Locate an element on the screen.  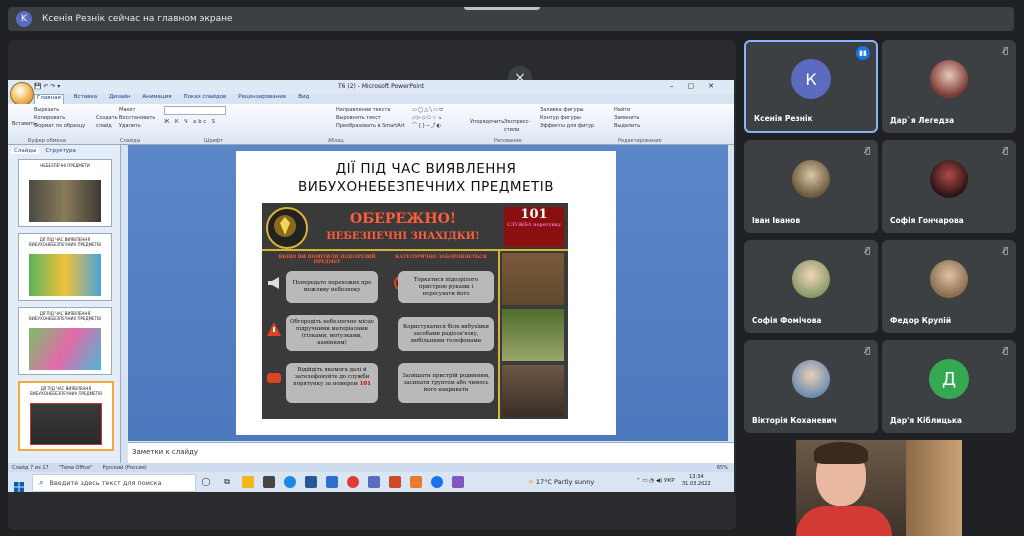
paste-button: Вставить is located at coordinates (24, 118).